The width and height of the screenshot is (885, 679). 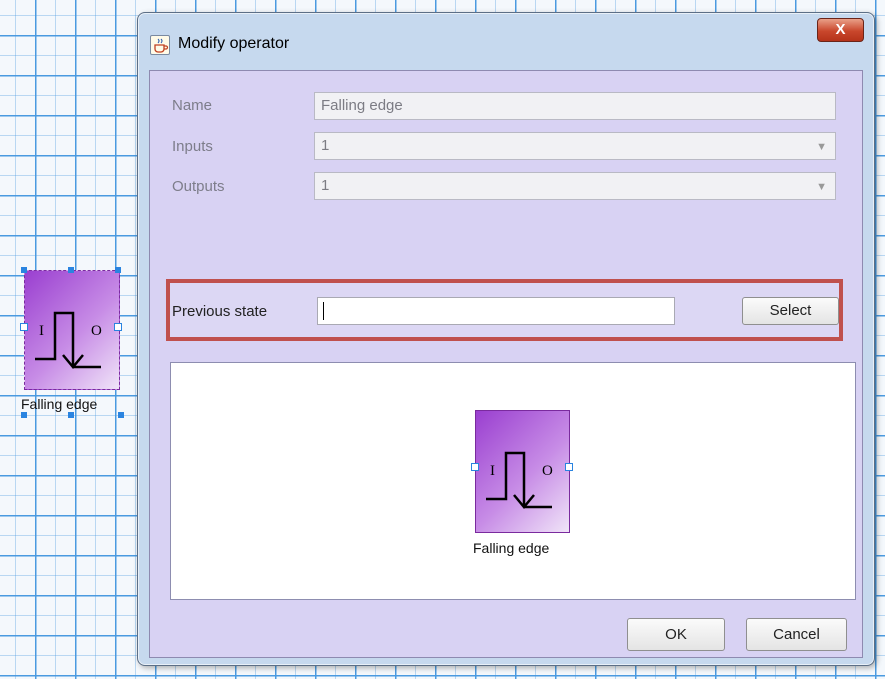 I want to click on outputs-dropdown: 1 ▼, so click(x=575, y=186).